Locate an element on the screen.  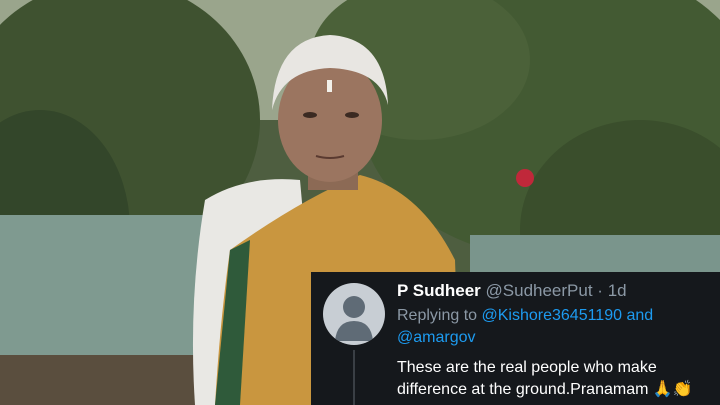
timestamp: 1d is located at coordinates (617, 290).